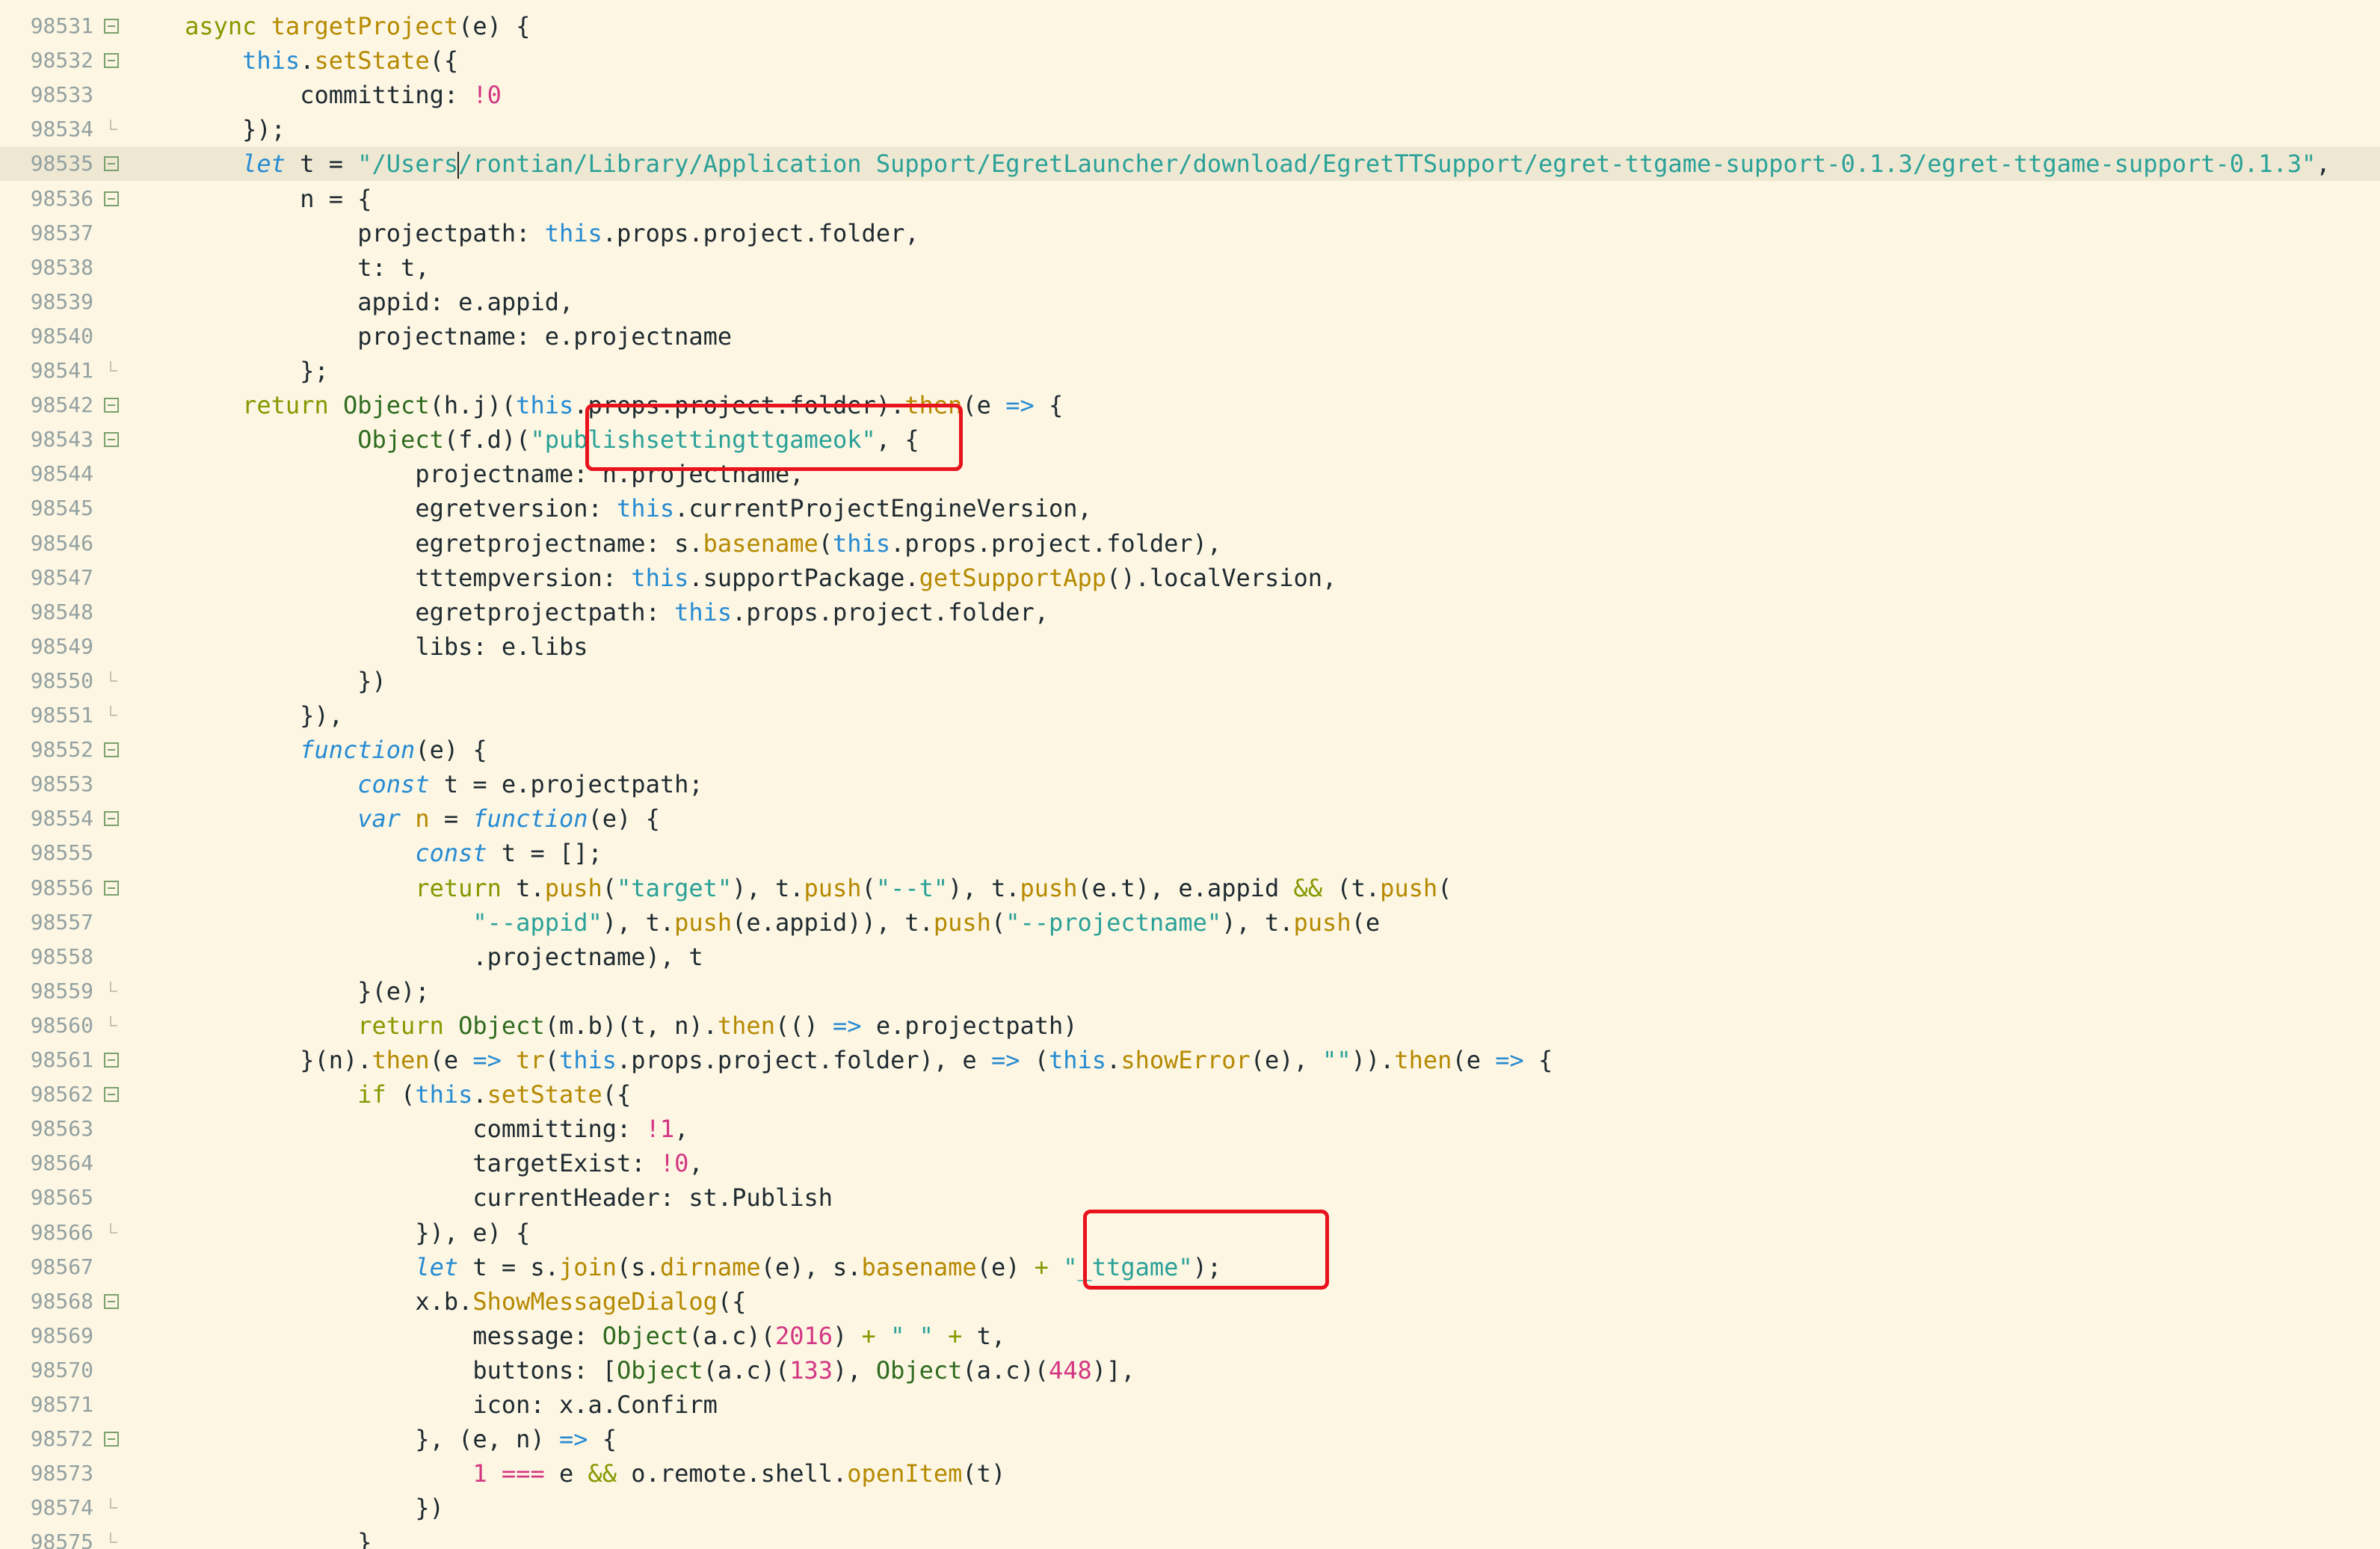 Image resolution: width=2380 pixels, height=1549 pixels. I want to click on code-token: }, (e, n), so click(487, 1440).